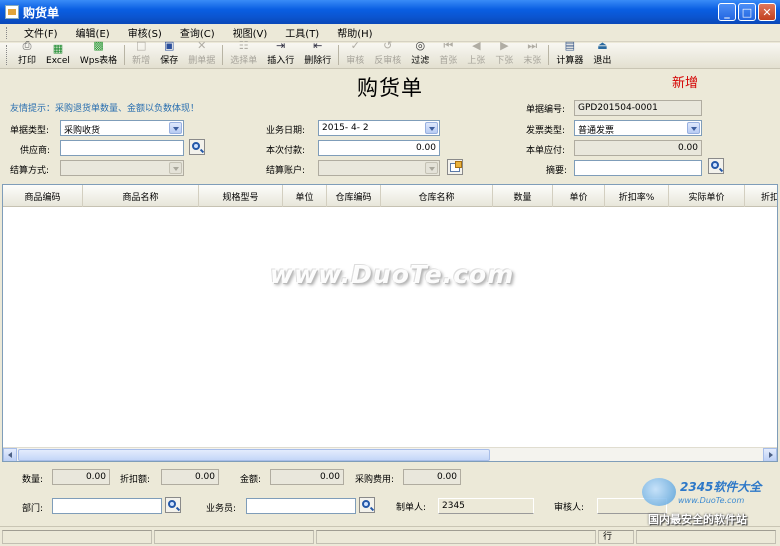 This screenshot has width=780, height=546. Describe the element at coordinates (637, 196) in the screenshot. I see `column-header: 折扣率%` at that location.